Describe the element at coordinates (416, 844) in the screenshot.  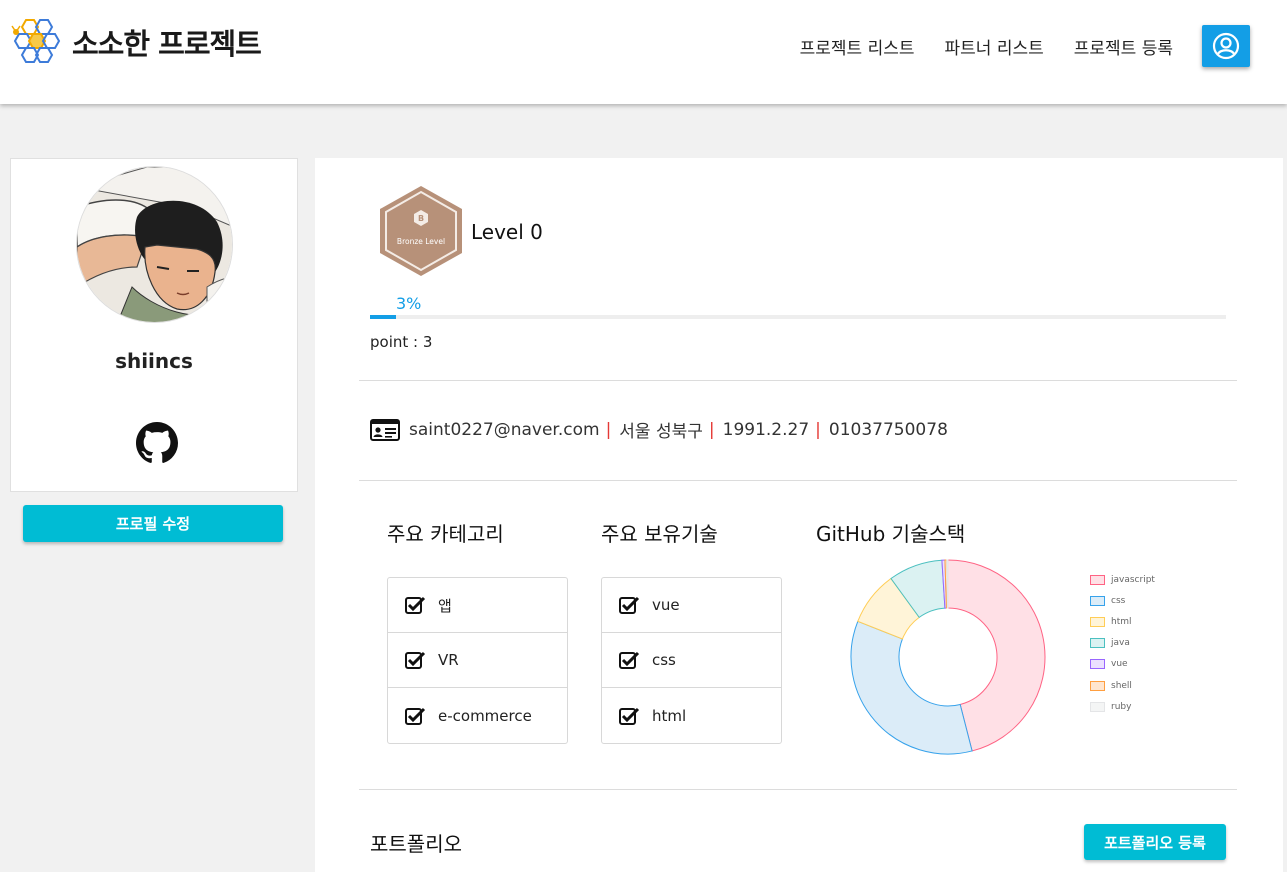
I see `portfolio-title: 포트폴리오` at that location.